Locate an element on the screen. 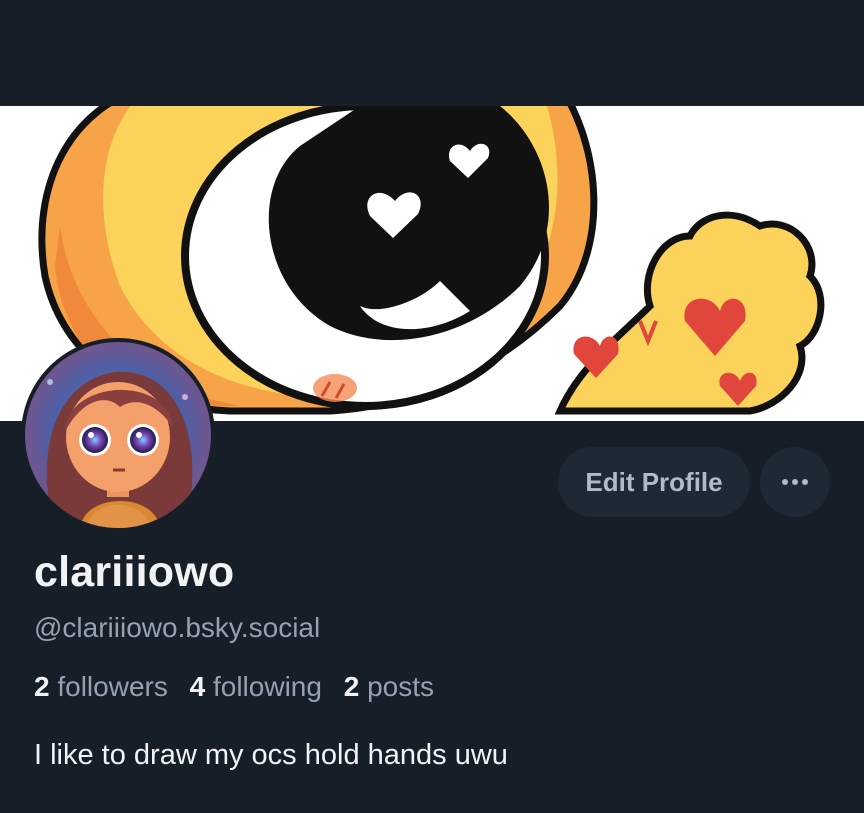 The height and width of the screenshot is (813, 864). posts-stat: 2 posts is located at coordinates (389, 686).